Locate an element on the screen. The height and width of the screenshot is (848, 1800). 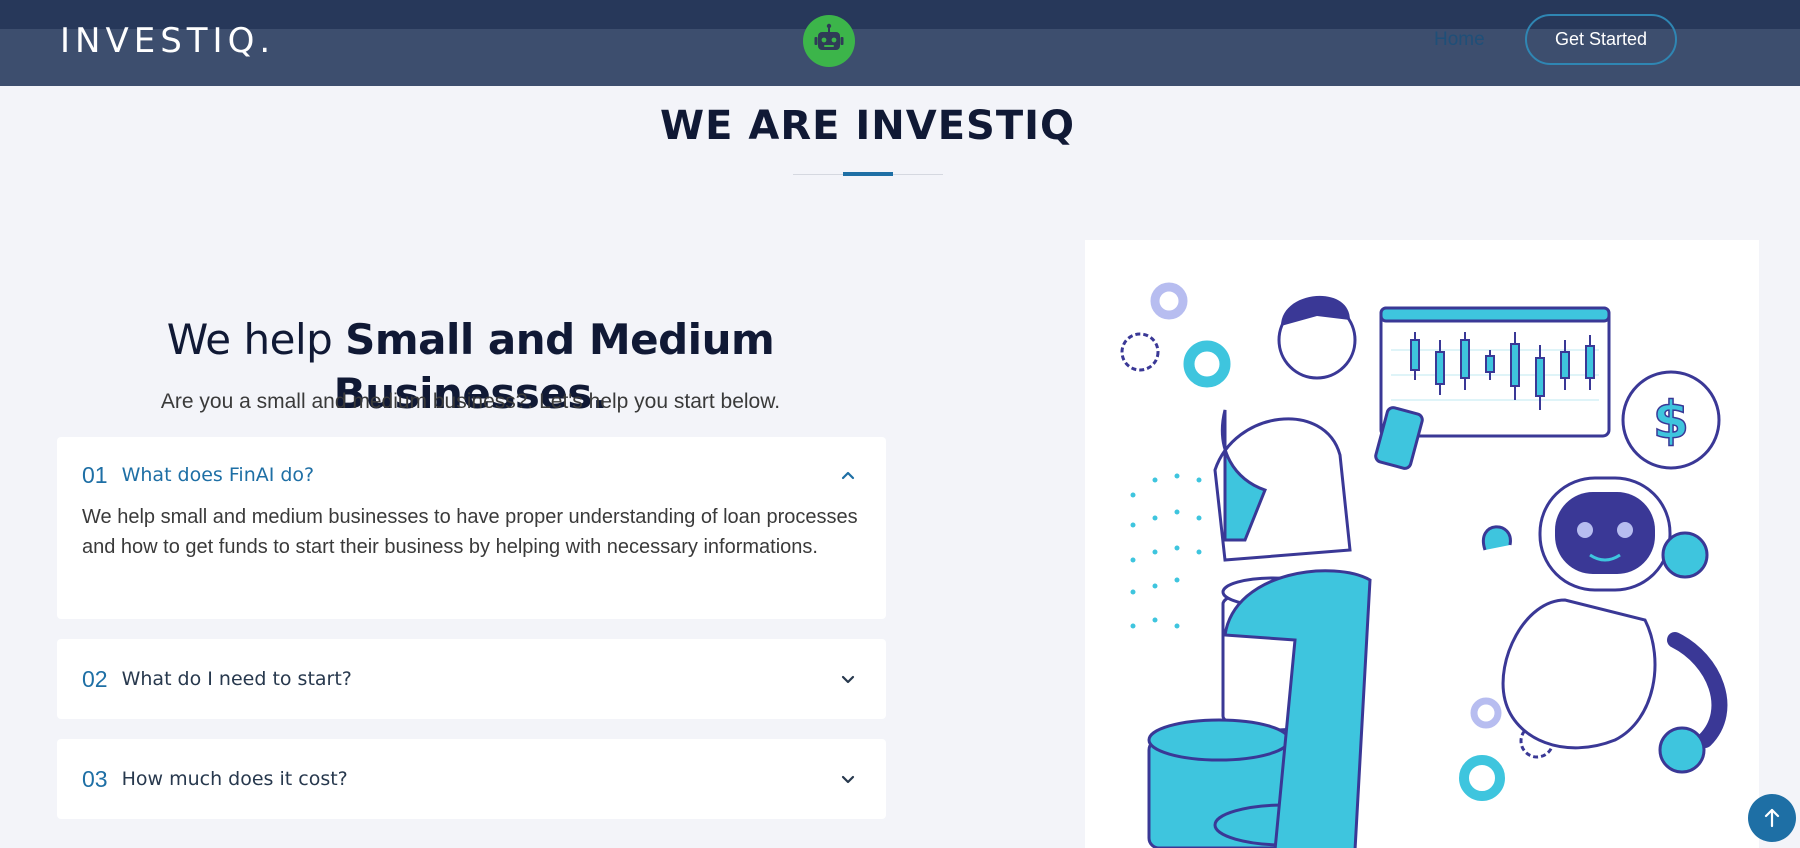
faq-header-1: 01 What does FinAI do? is located at coordinates (471, 475).